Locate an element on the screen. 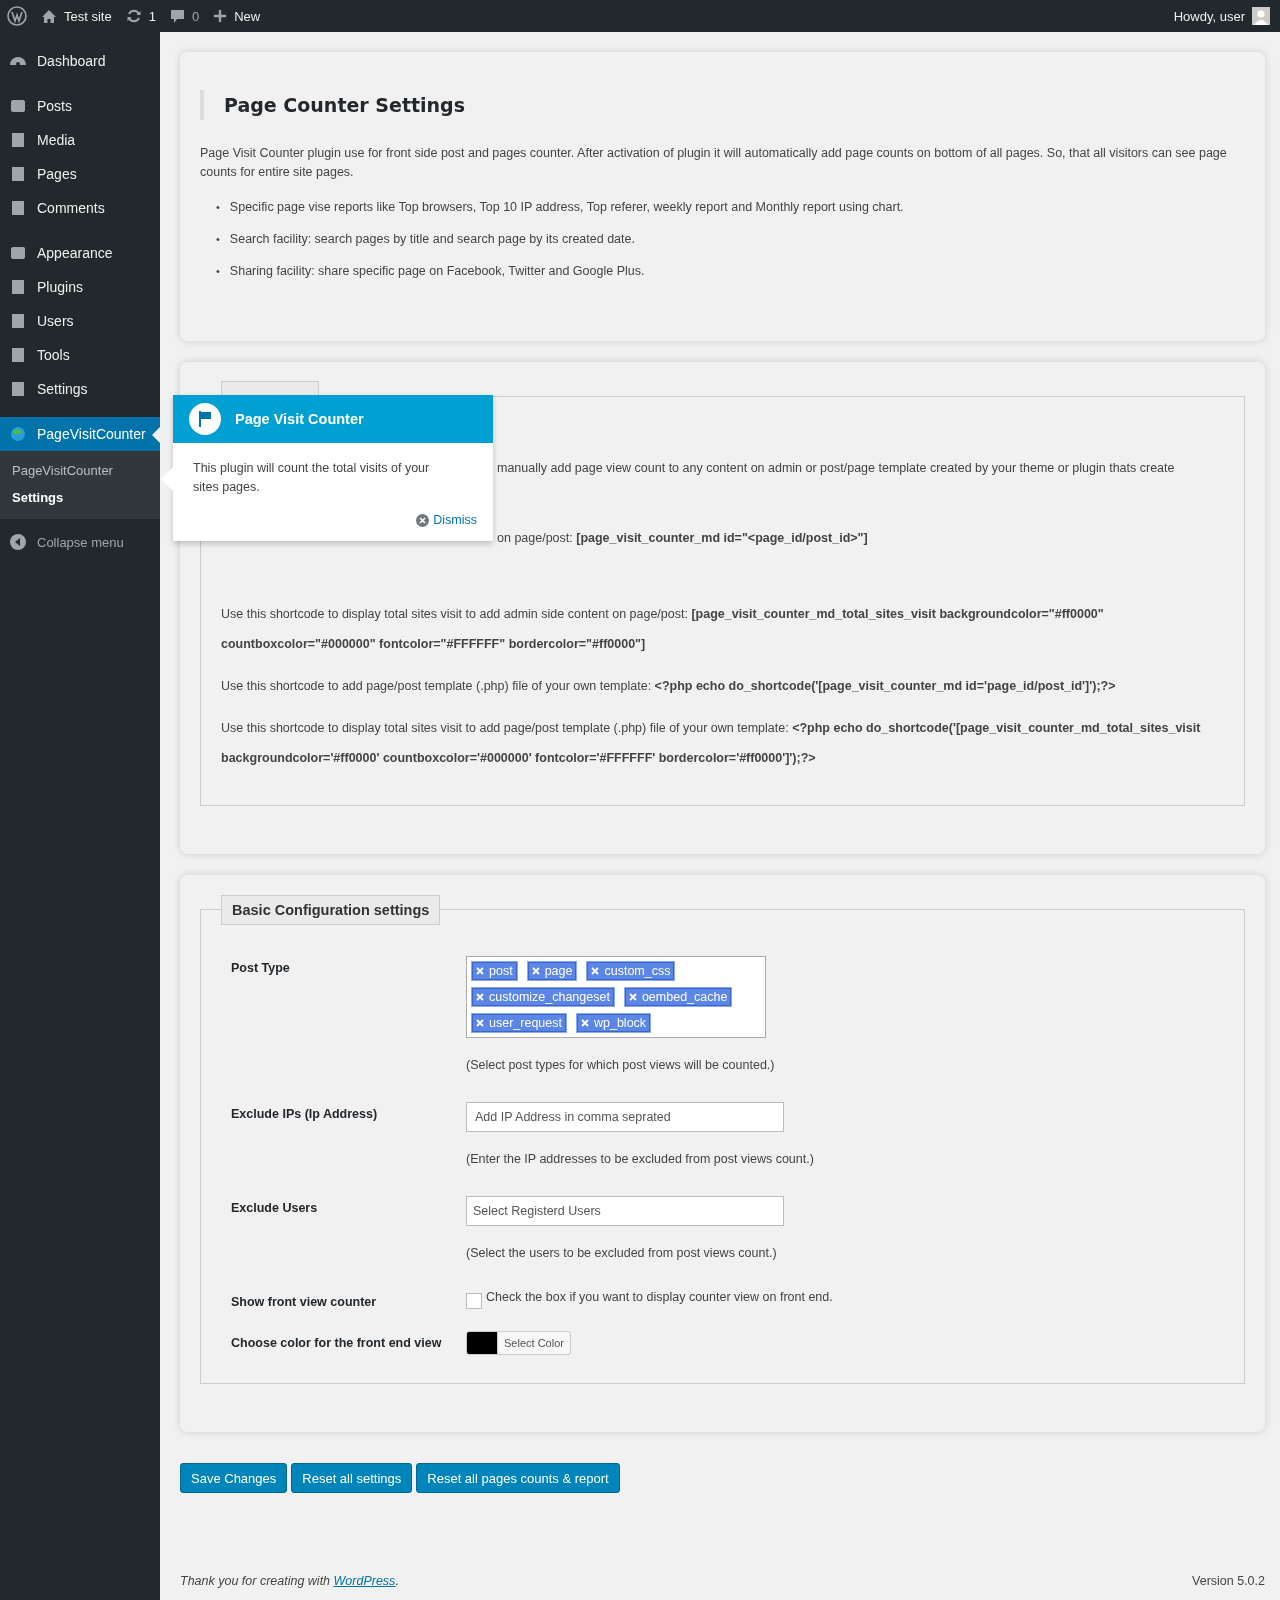  flag-icon is located at coordinates (205, 419).